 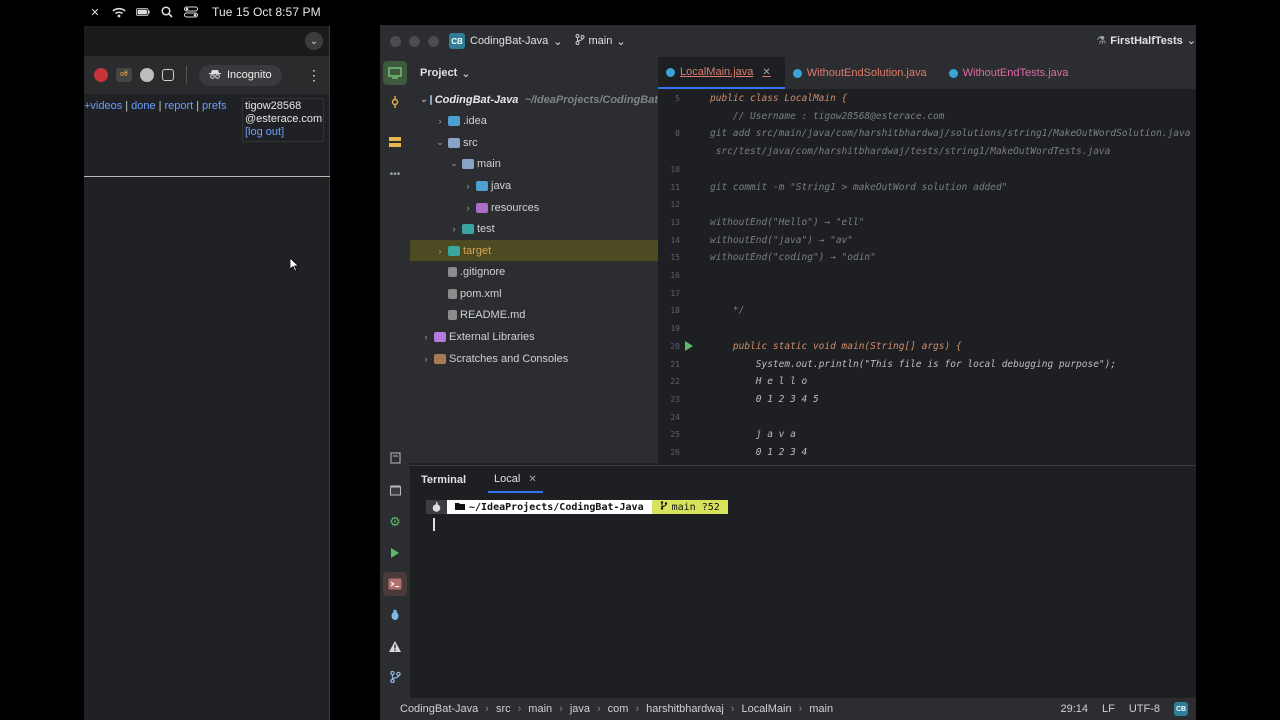 What do you see at coordinates (143, 12) in the screenshot?
I see `battery-icon` at bounding box center [143, 12].